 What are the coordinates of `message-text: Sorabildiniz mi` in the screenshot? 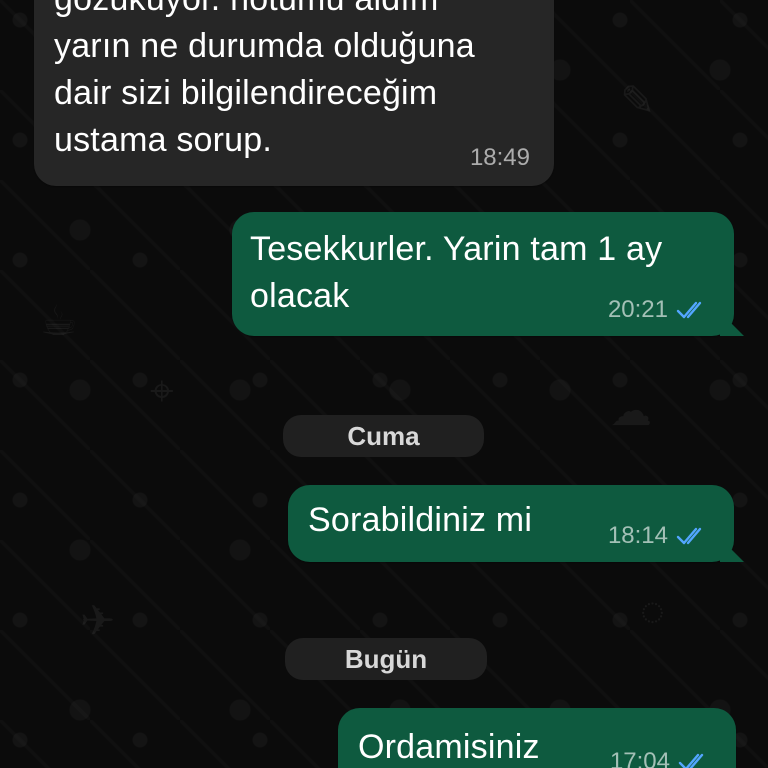 It's located at (420, 520).